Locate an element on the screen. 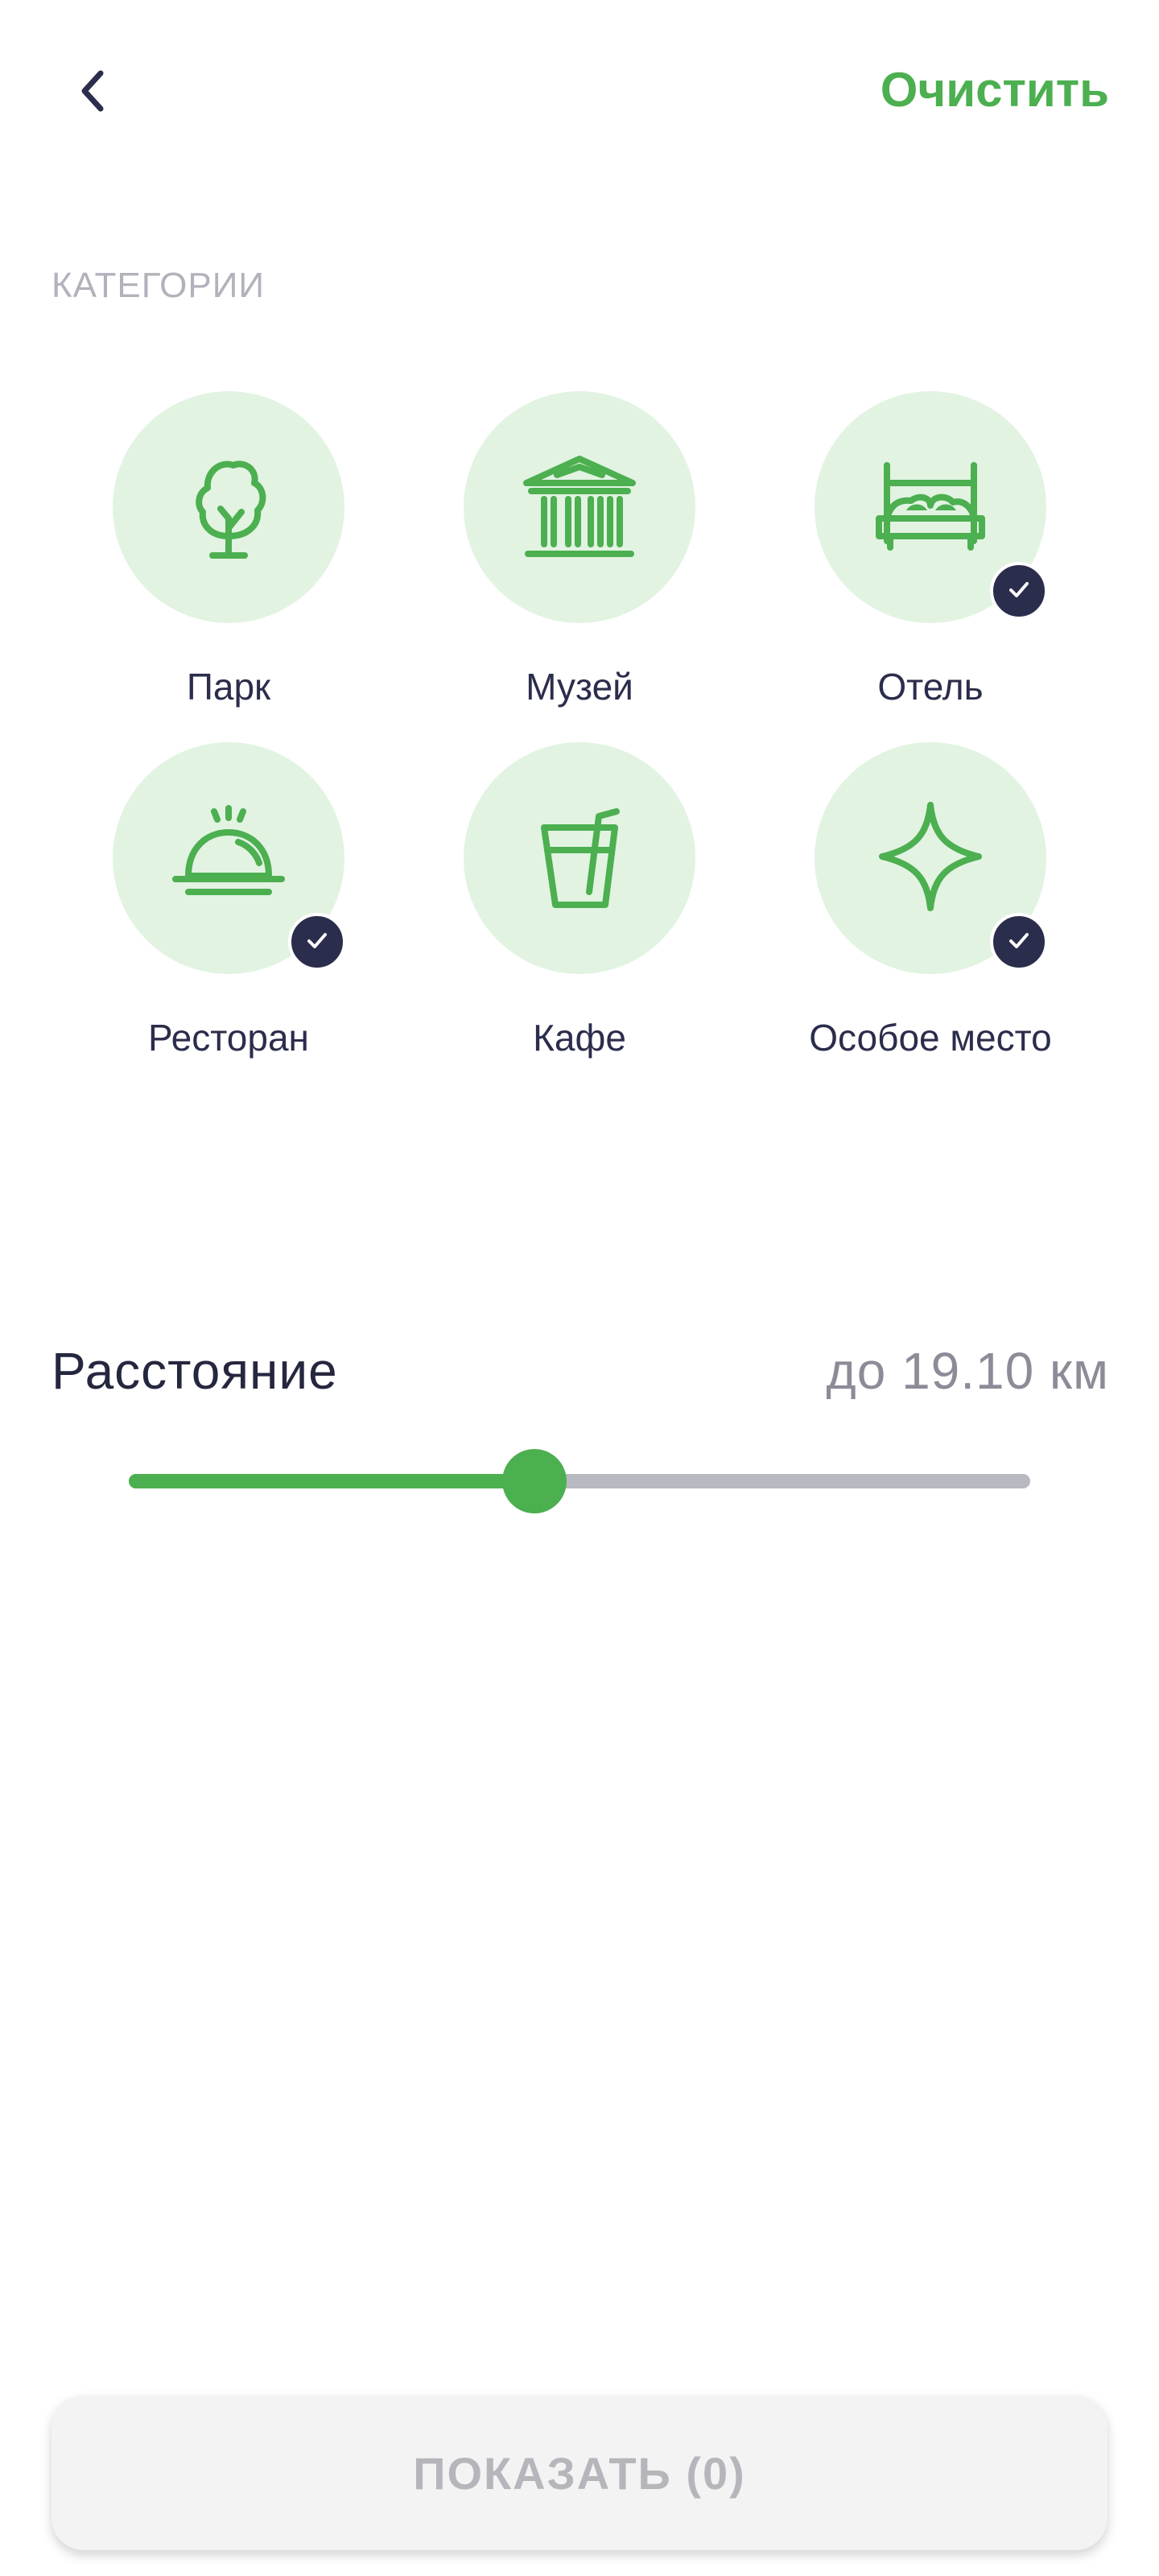 The height and width of the screenshot is (2576, 1159). category-restaurant-circle is located at coordinates (230, 858).